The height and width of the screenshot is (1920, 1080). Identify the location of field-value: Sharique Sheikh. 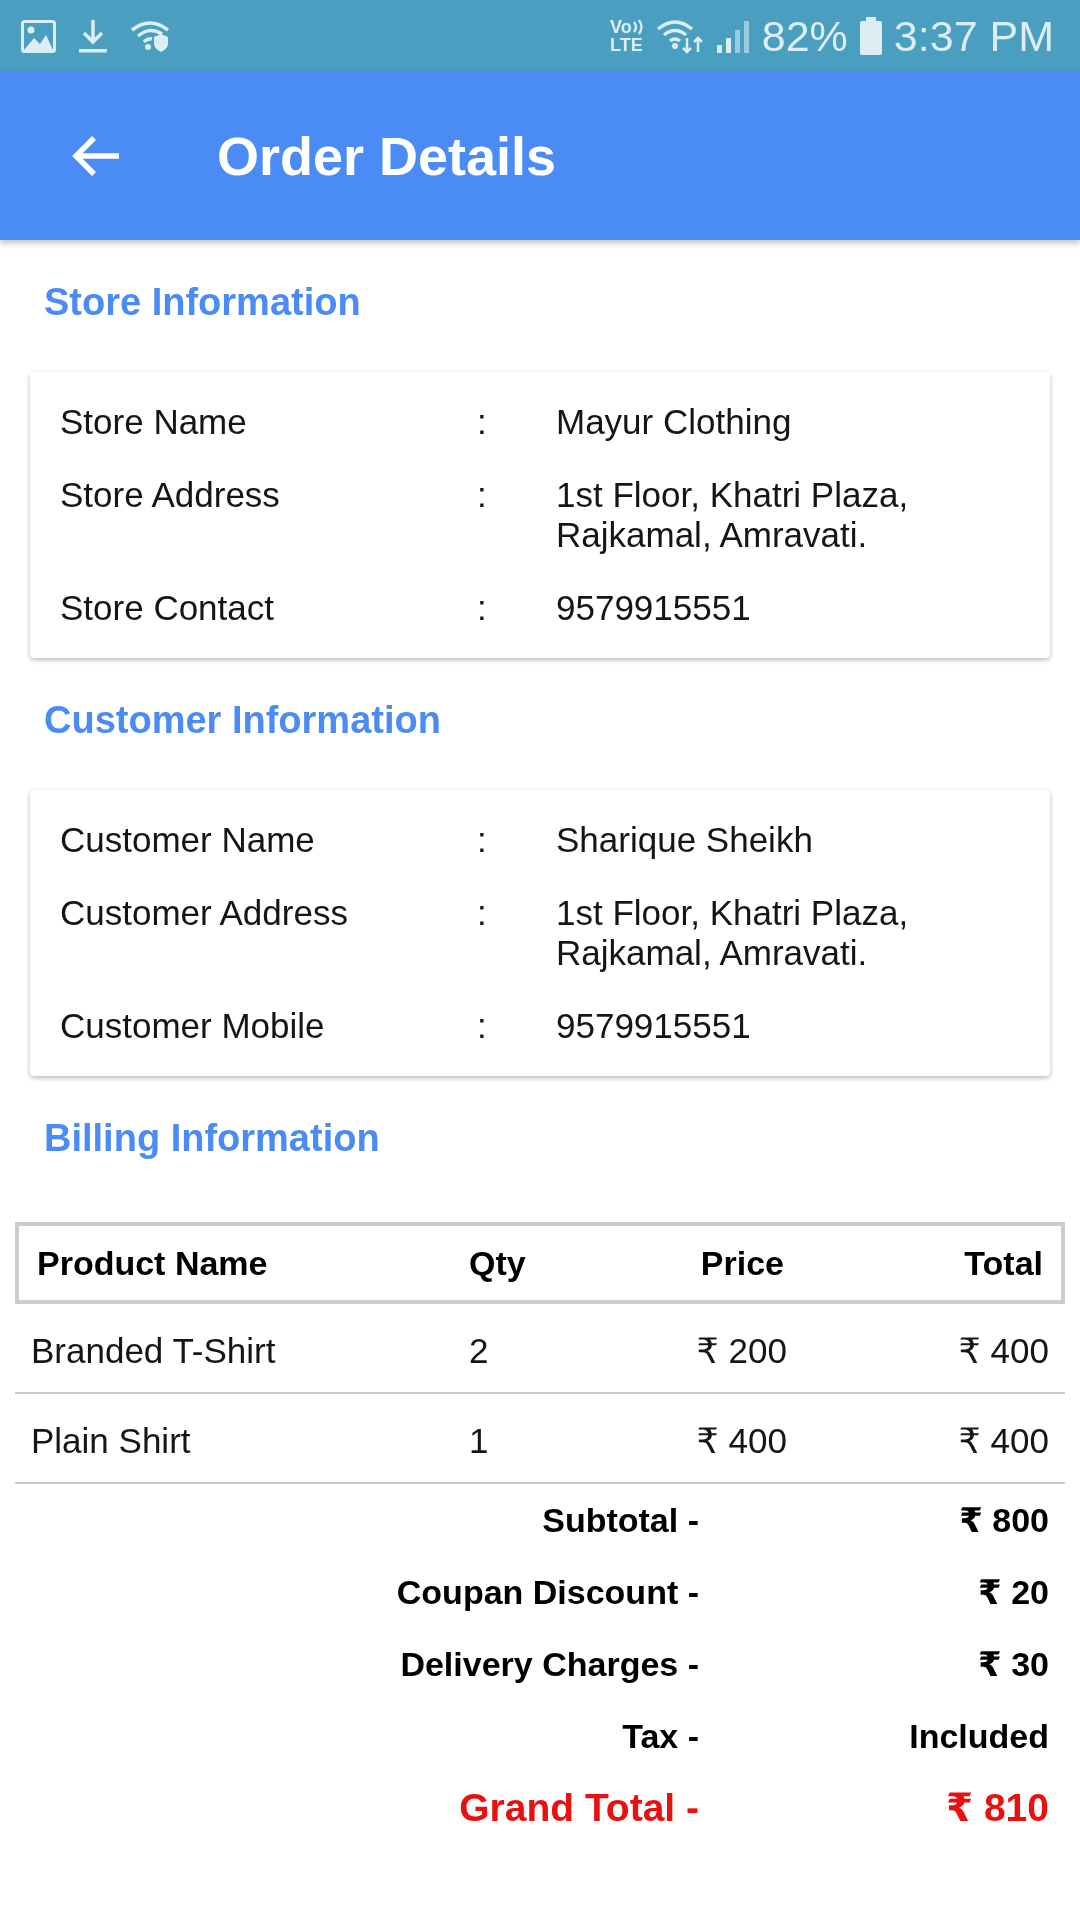
(685, 840).